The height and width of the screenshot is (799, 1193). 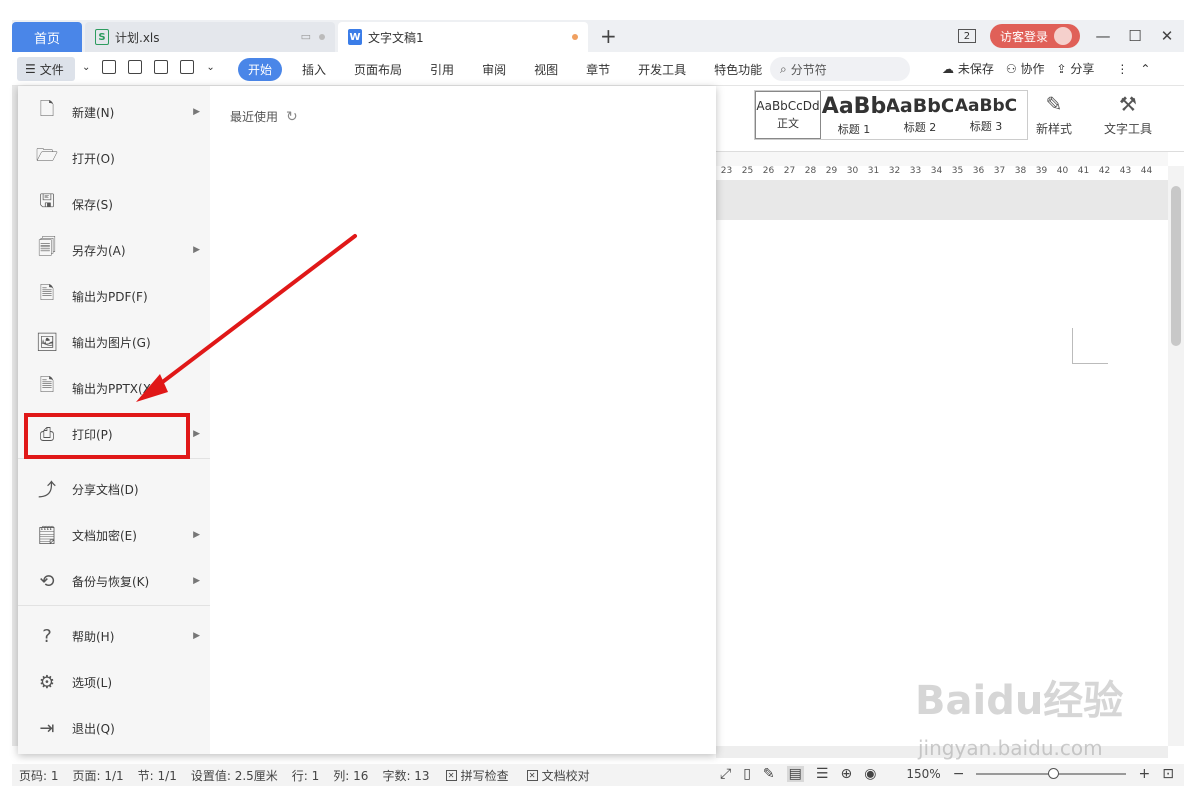 What do you see at coordinates (86, 67) in the screenshot?
I see `chevron-down-icon: ⌄` at bounding box center [86, 67].